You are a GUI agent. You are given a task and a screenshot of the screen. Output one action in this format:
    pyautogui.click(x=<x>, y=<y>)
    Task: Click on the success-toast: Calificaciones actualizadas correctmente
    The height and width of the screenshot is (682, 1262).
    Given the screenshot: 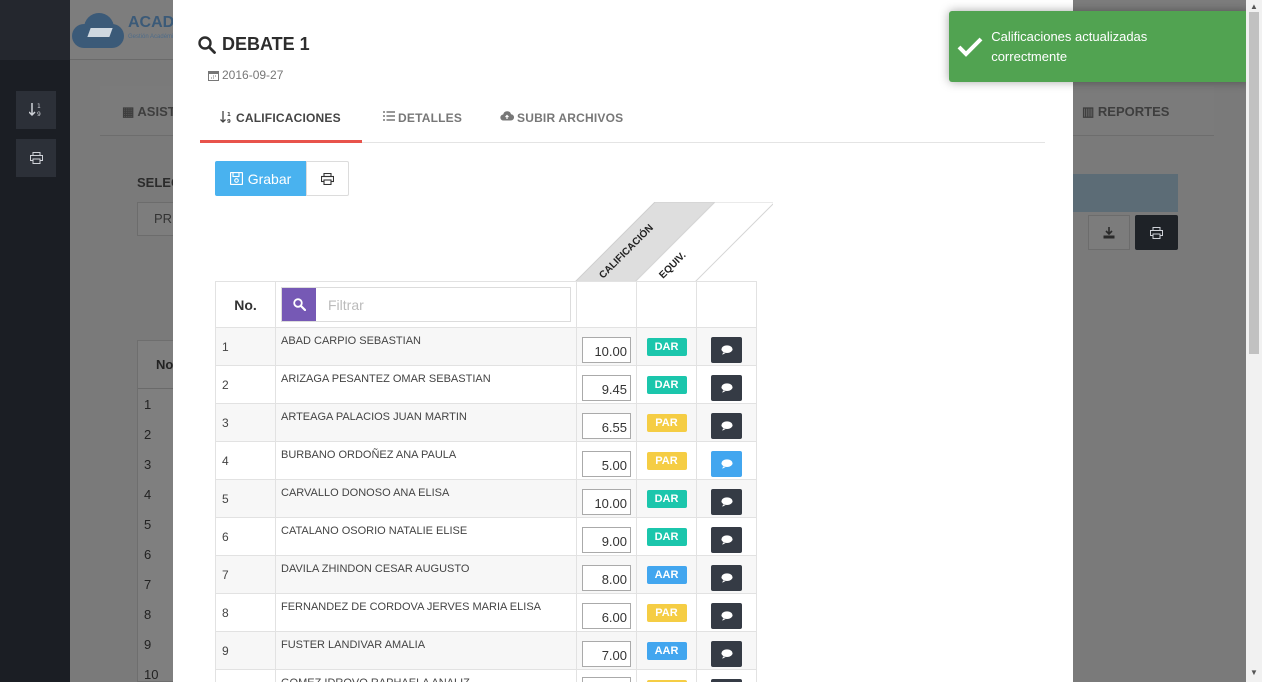 What is the action you would take?
    pyautogui.click(x=1099, y=46)
    